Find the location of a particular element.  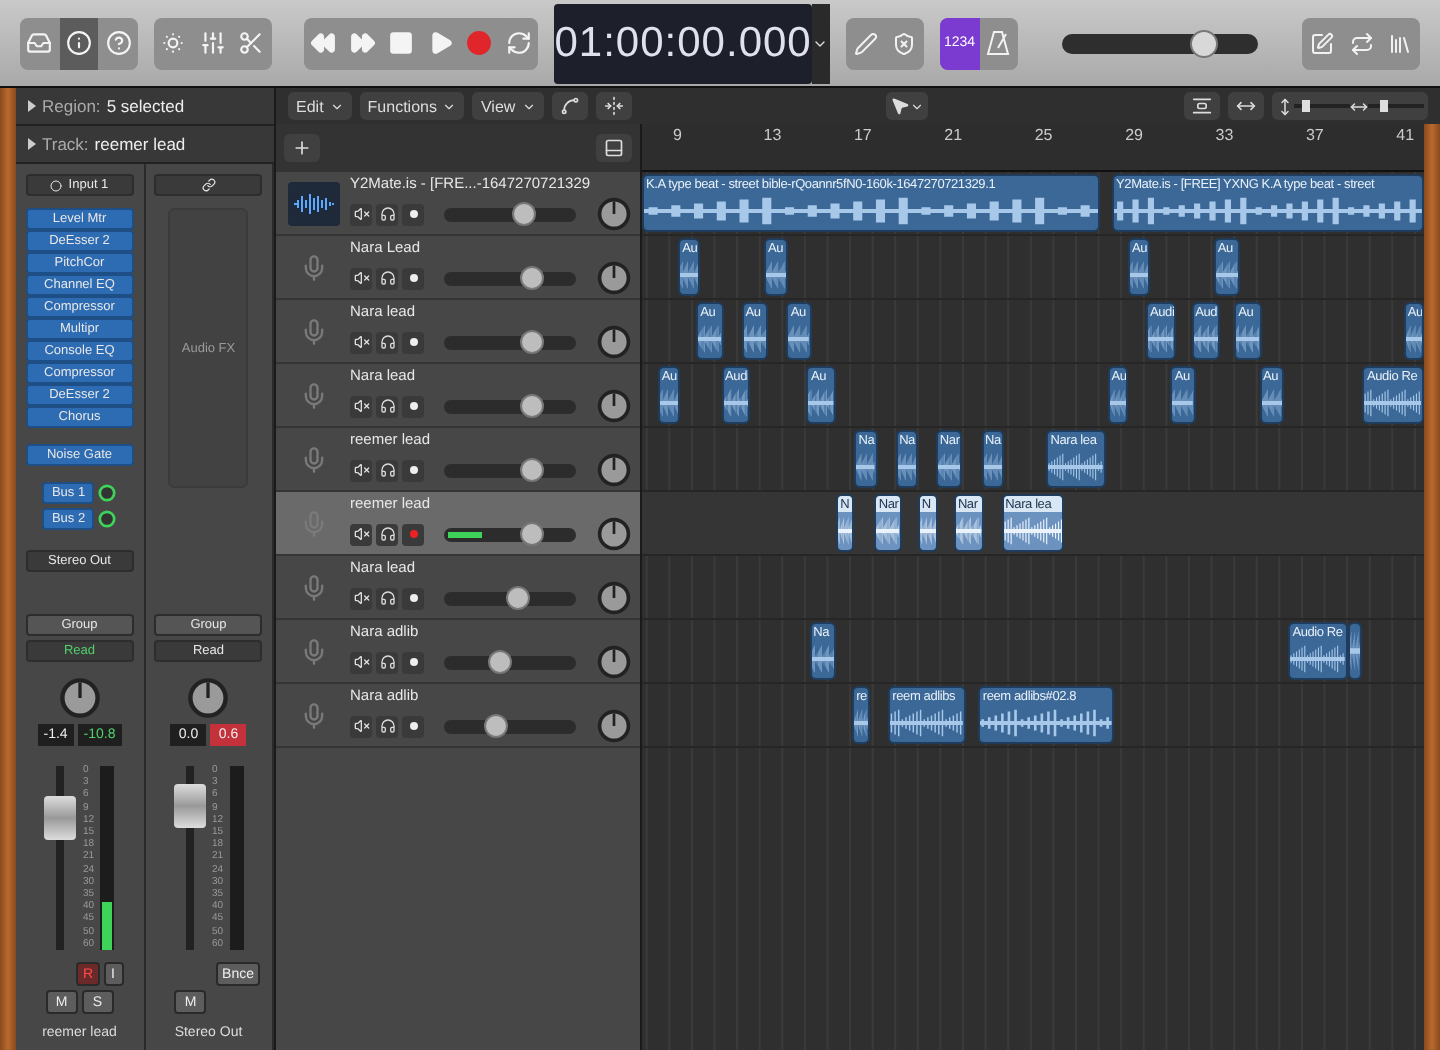

menu-button: View is located at coordinates (508, 106).